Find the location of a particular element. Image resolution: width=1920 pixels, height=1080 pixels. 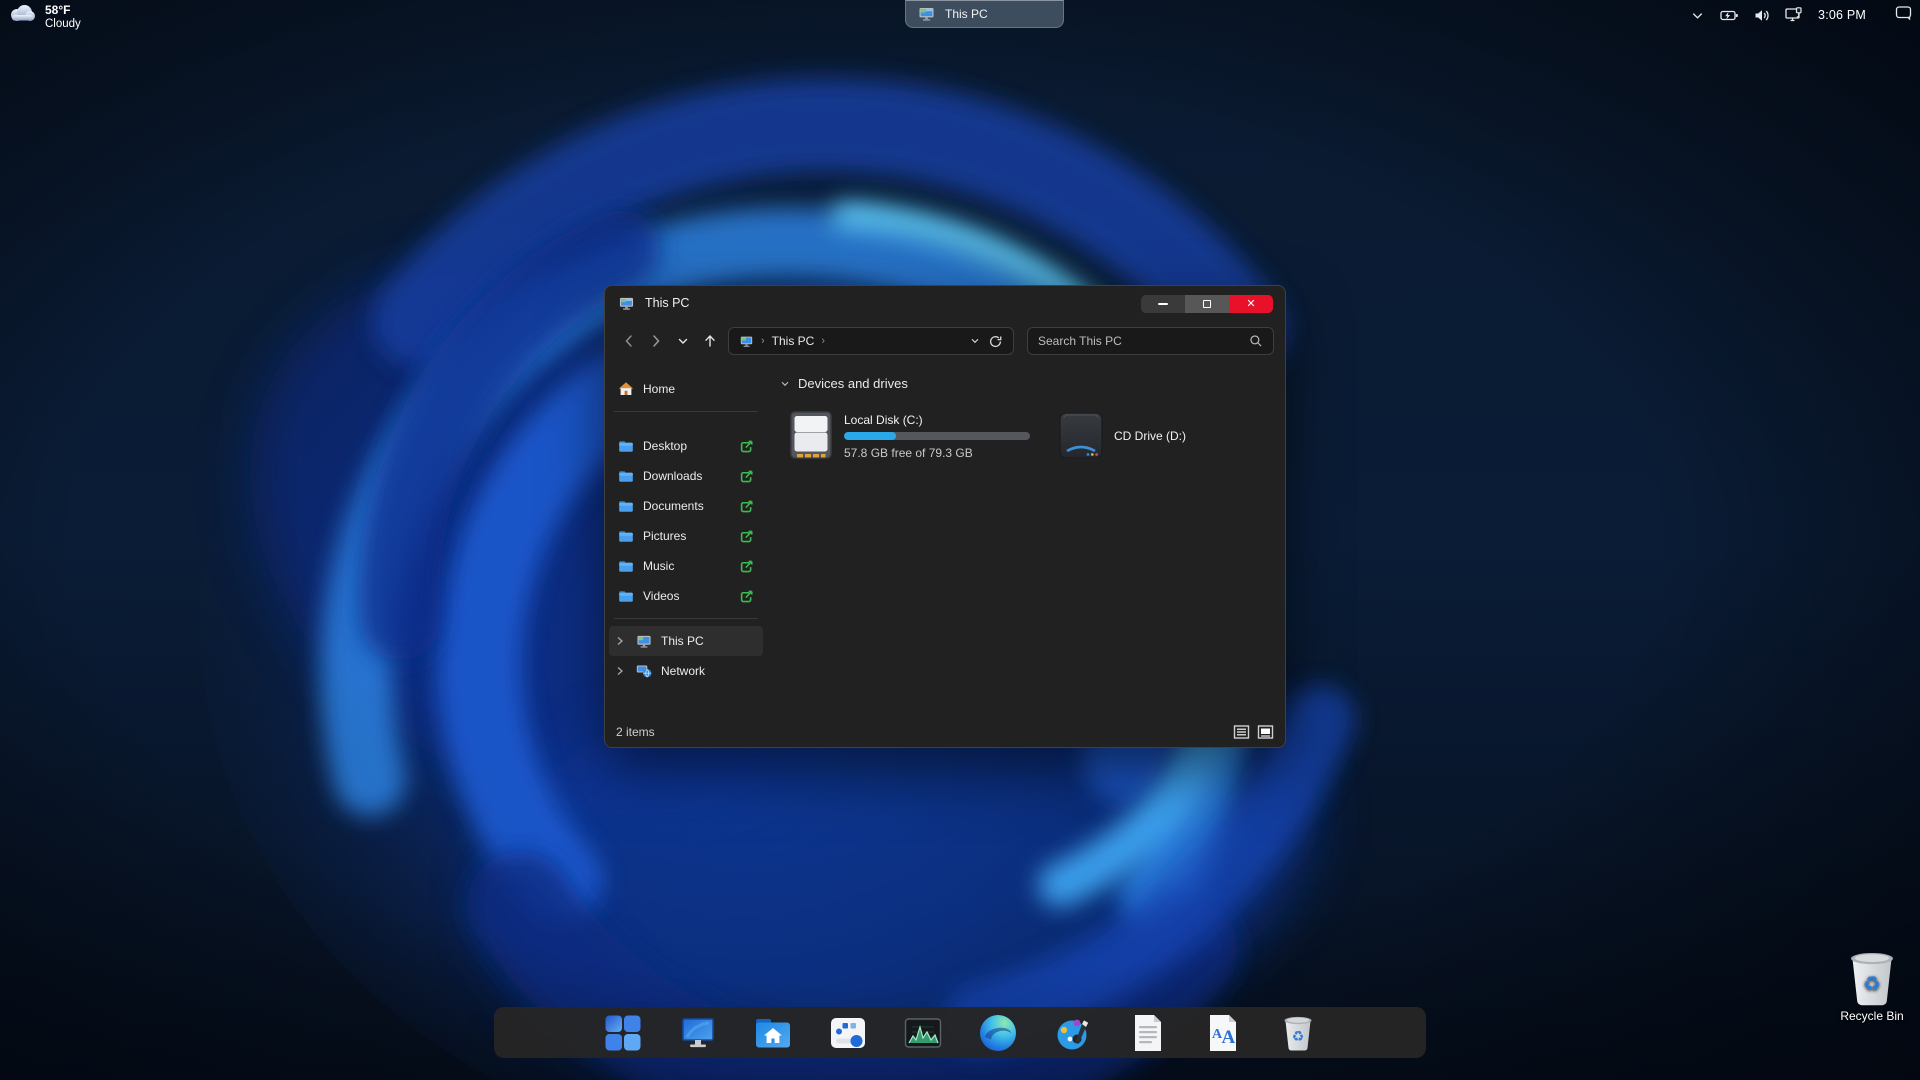

recent-locations-button is located at coordinates (682, 341).